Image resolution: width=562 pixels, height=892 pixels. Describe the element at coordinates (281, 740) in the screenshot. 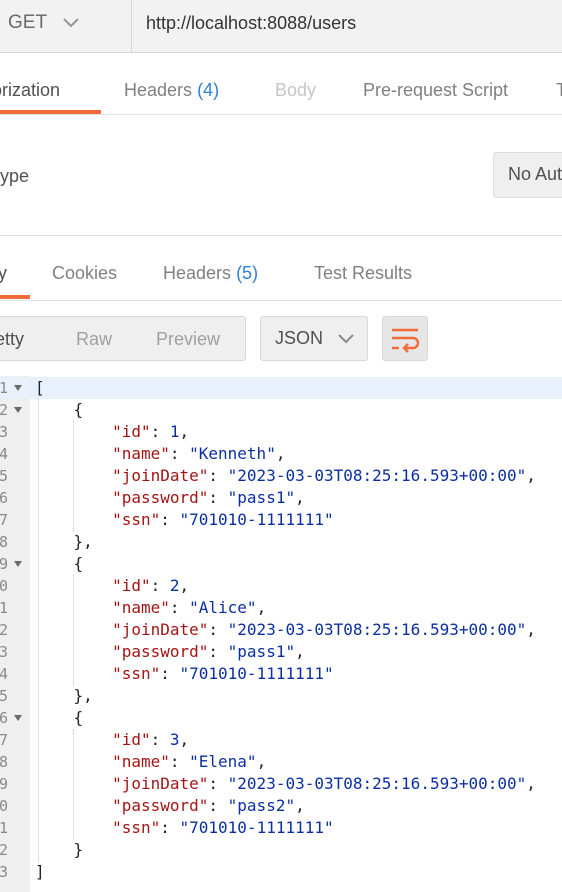

I see `code-line: 7 "id": 3,` at that location.